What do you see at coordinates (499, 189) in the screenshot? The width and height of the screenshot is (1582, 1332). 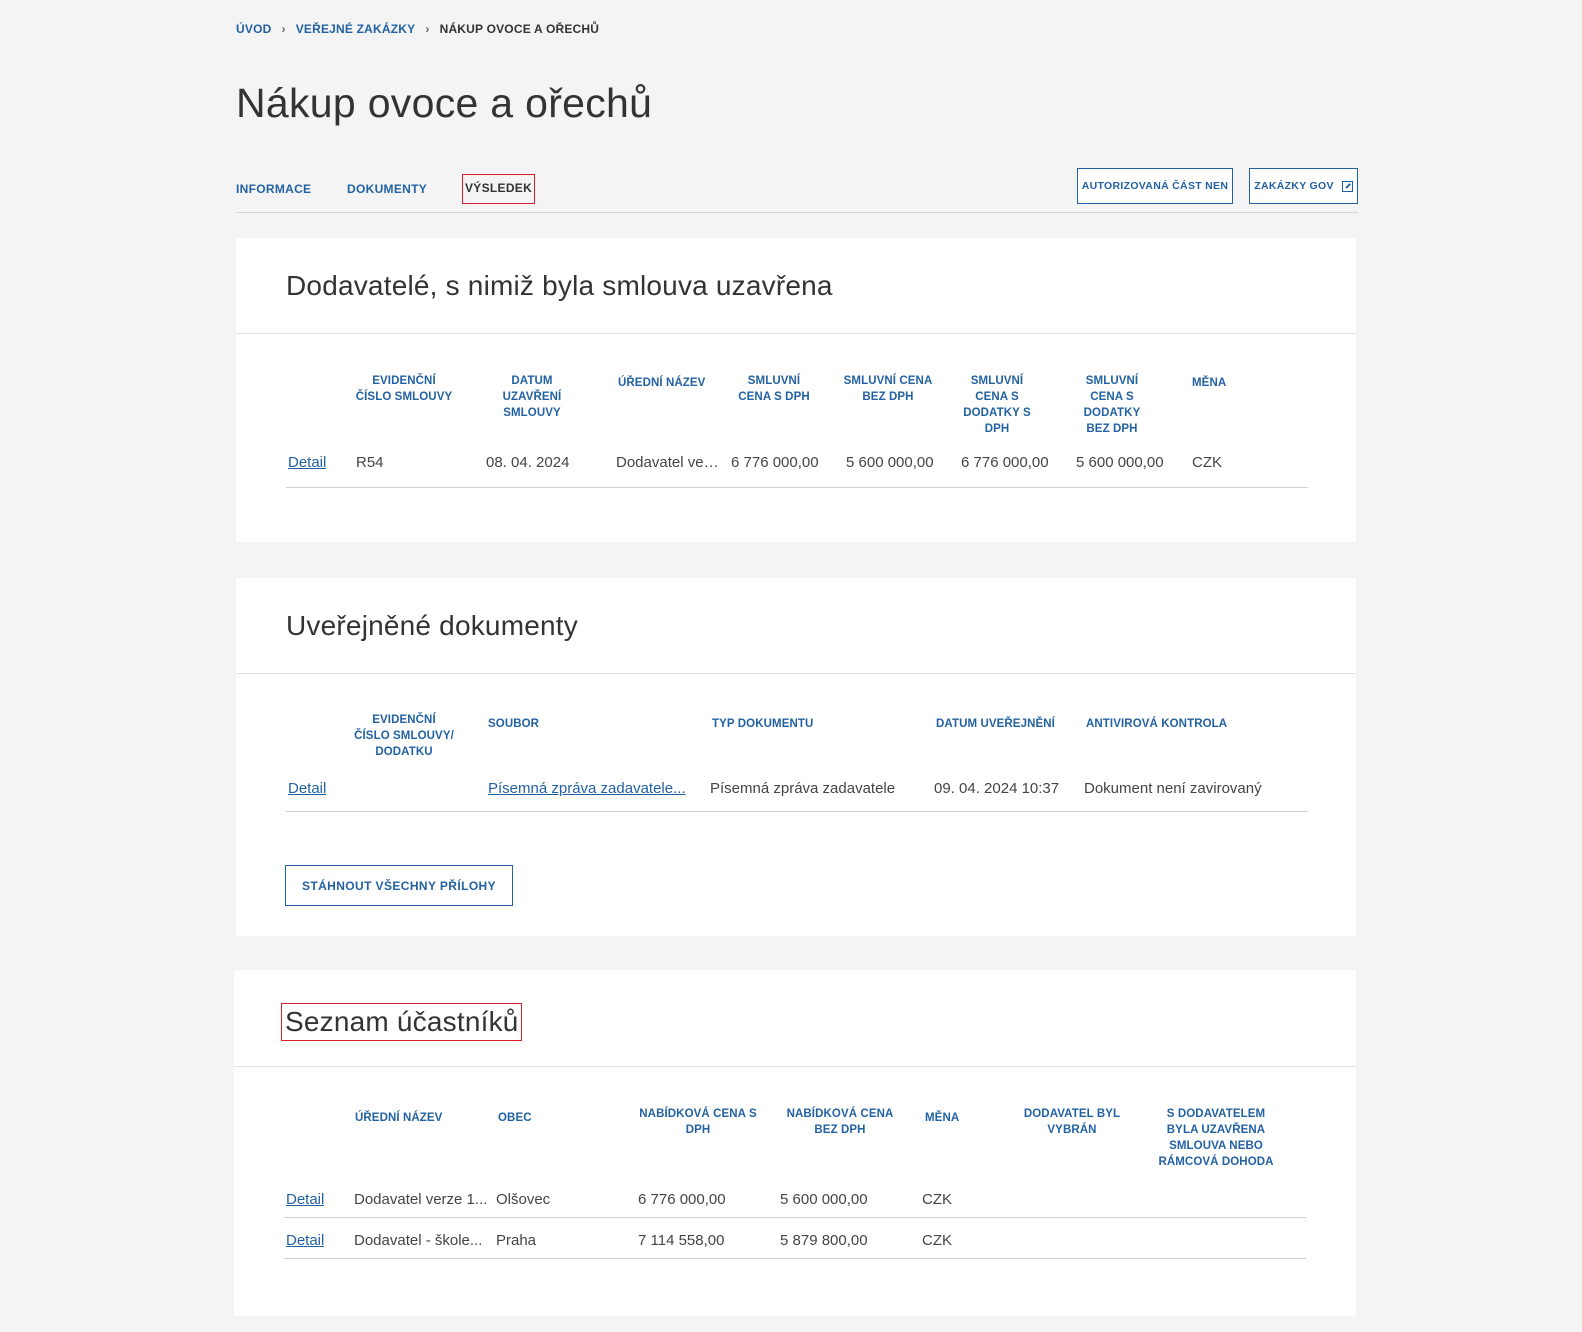 I see `tab-vysledek: VÝSLEDEK` at bounding box center [499, 189].